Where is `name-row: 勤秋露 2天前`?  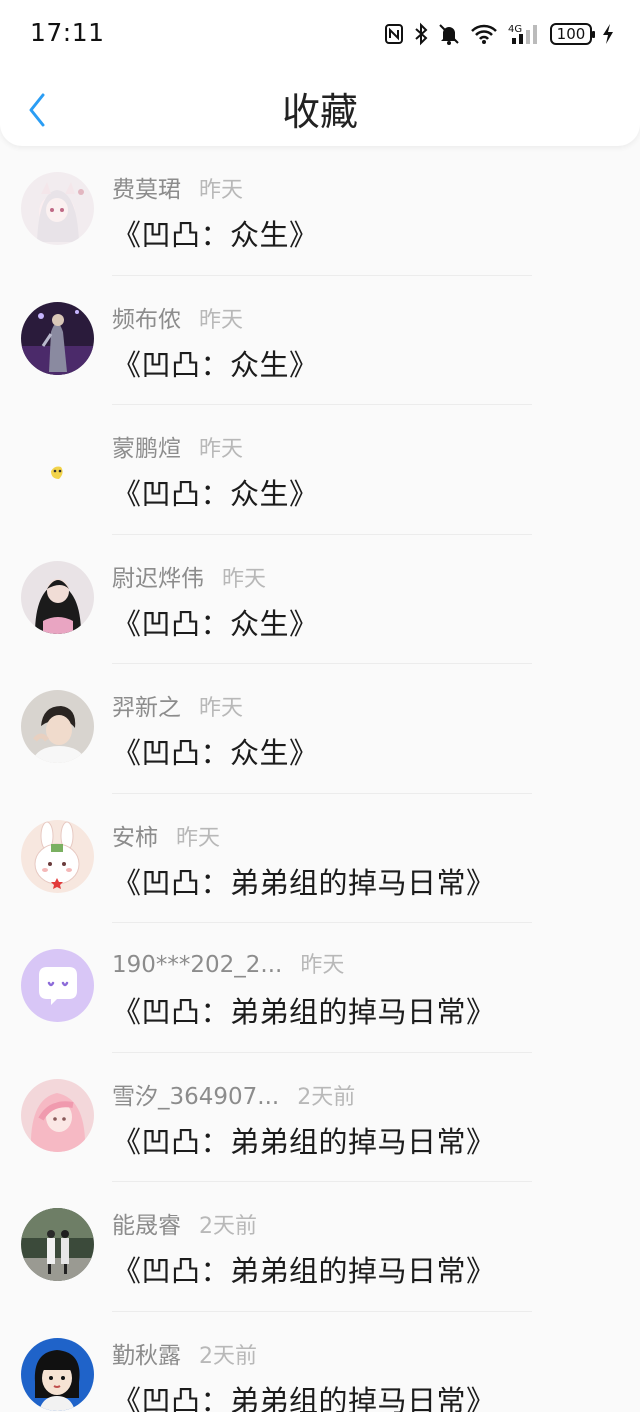
name-row: 勤秋露 2天前 is located at coordinates (184, 1353).